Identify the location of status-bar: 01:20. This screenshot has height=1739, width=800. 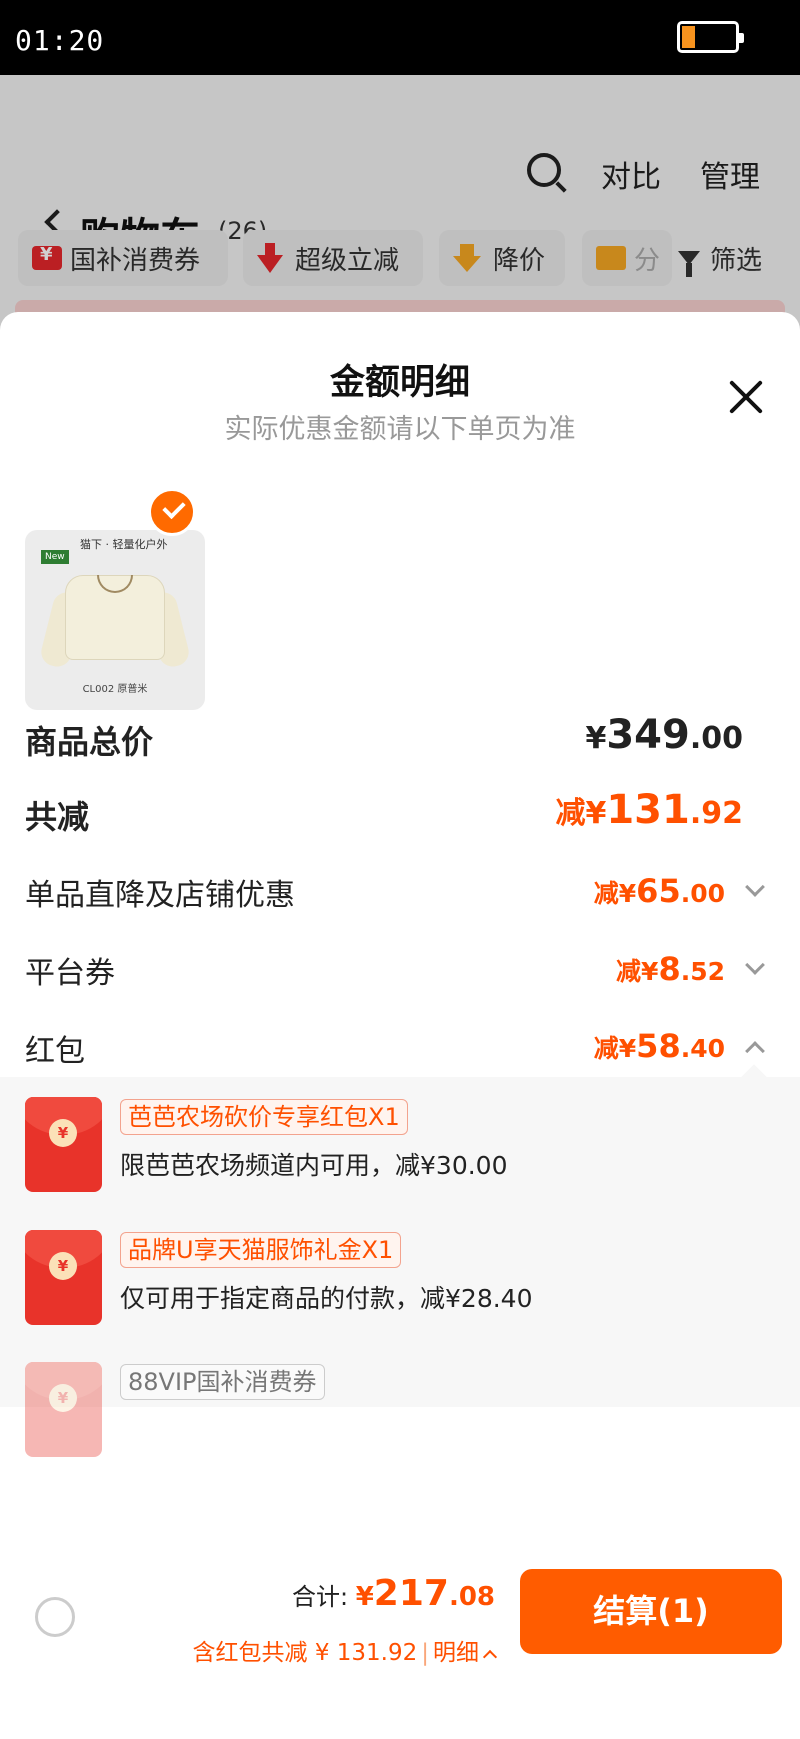
(400, 37).